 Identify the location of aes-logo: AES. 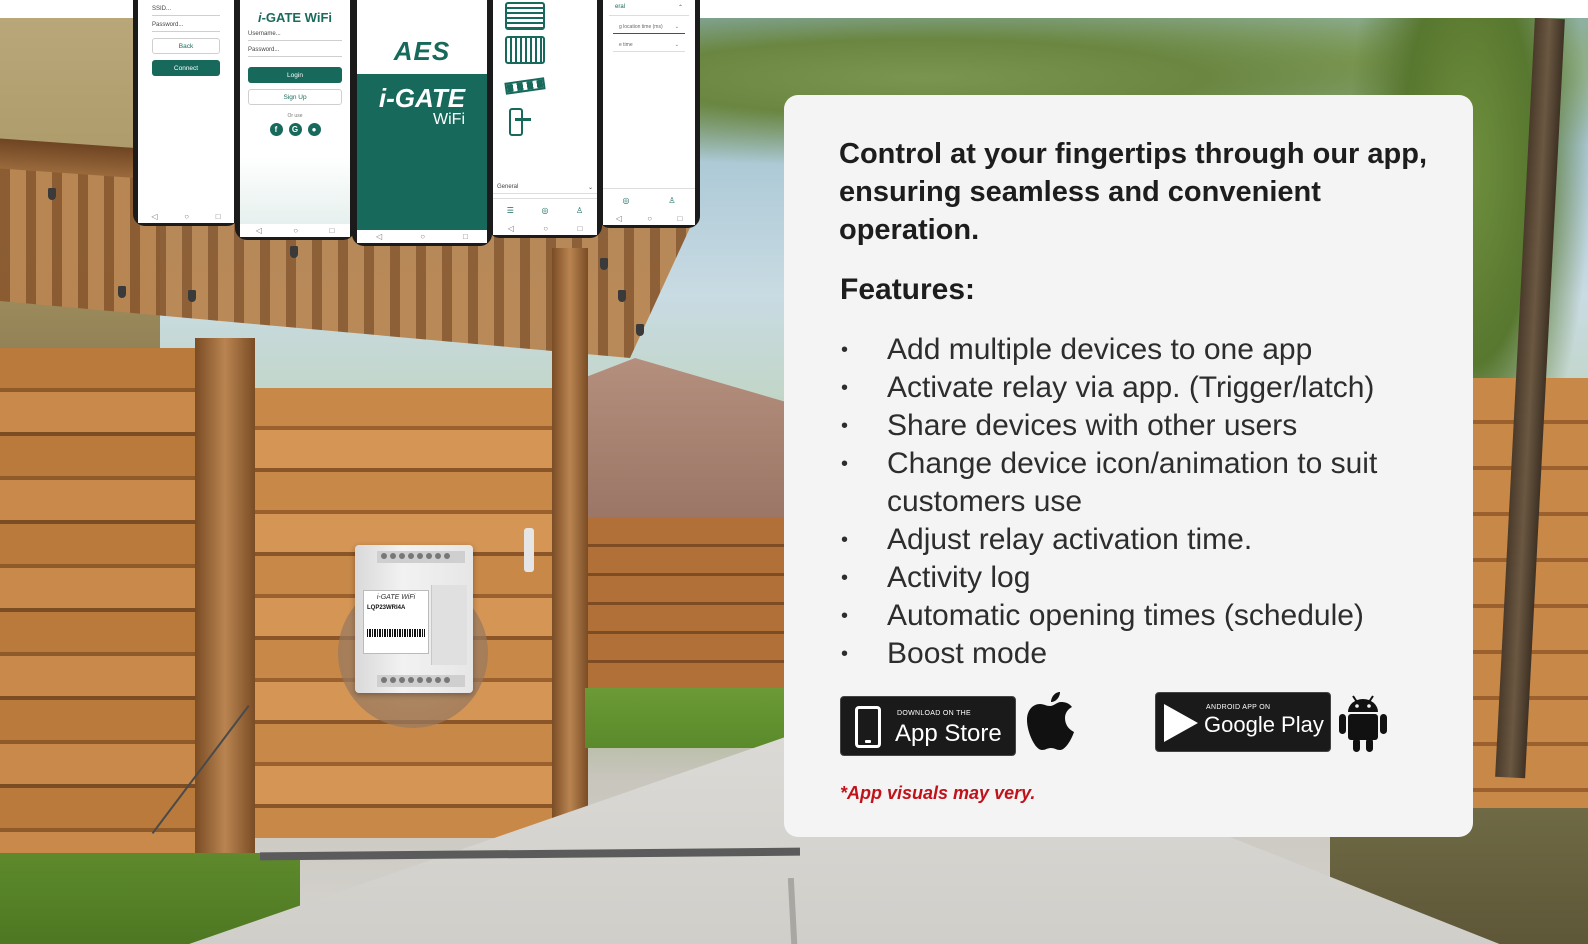
(422, 51).